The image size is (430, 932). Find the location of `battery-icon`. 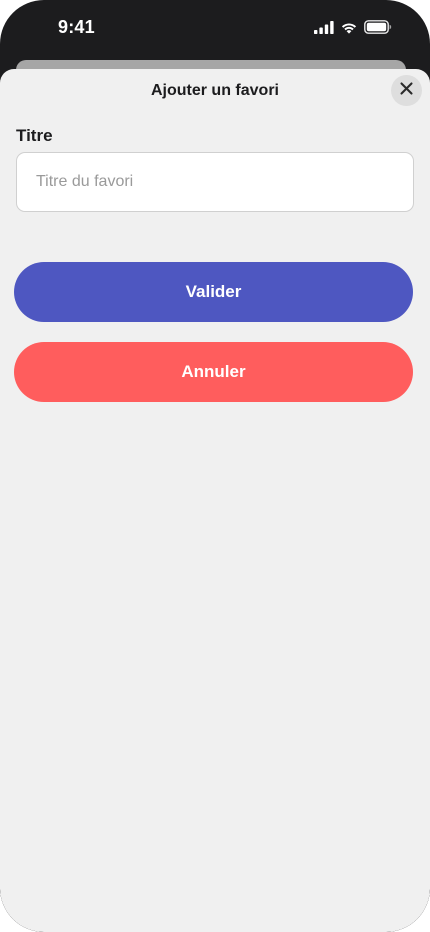

battery-icon is located at coordinates (378, 27).